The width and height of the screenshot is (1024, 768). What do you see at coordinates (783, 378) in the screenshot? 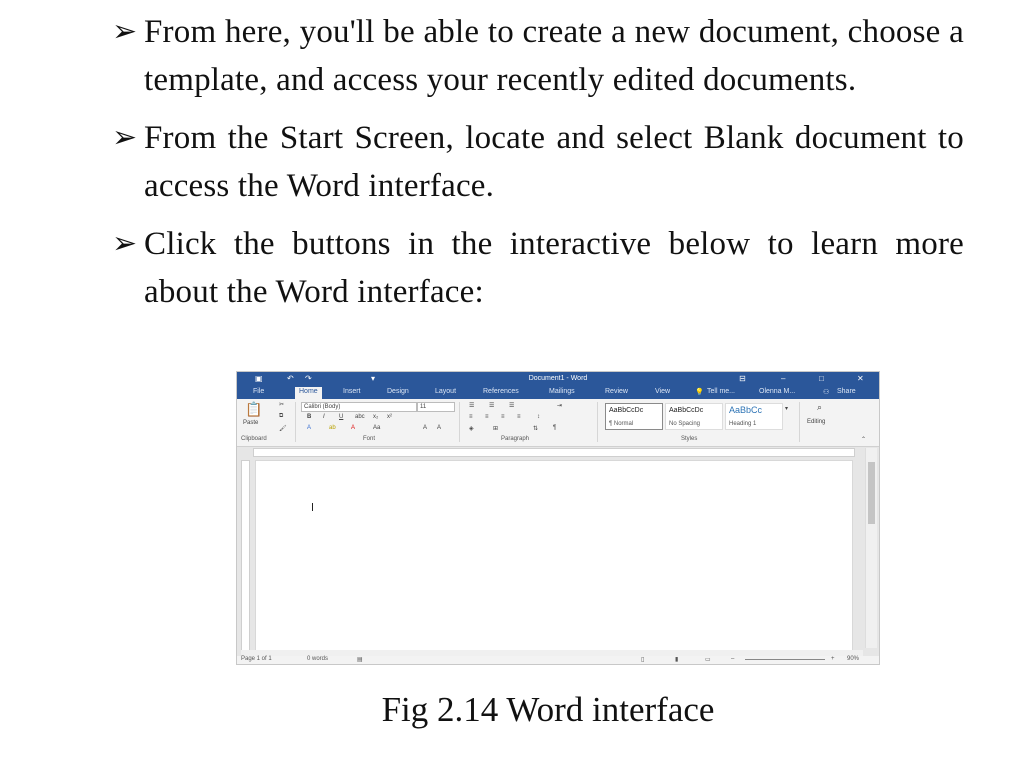
I see `minimize-icon: –` at bounding box center [783, 378].